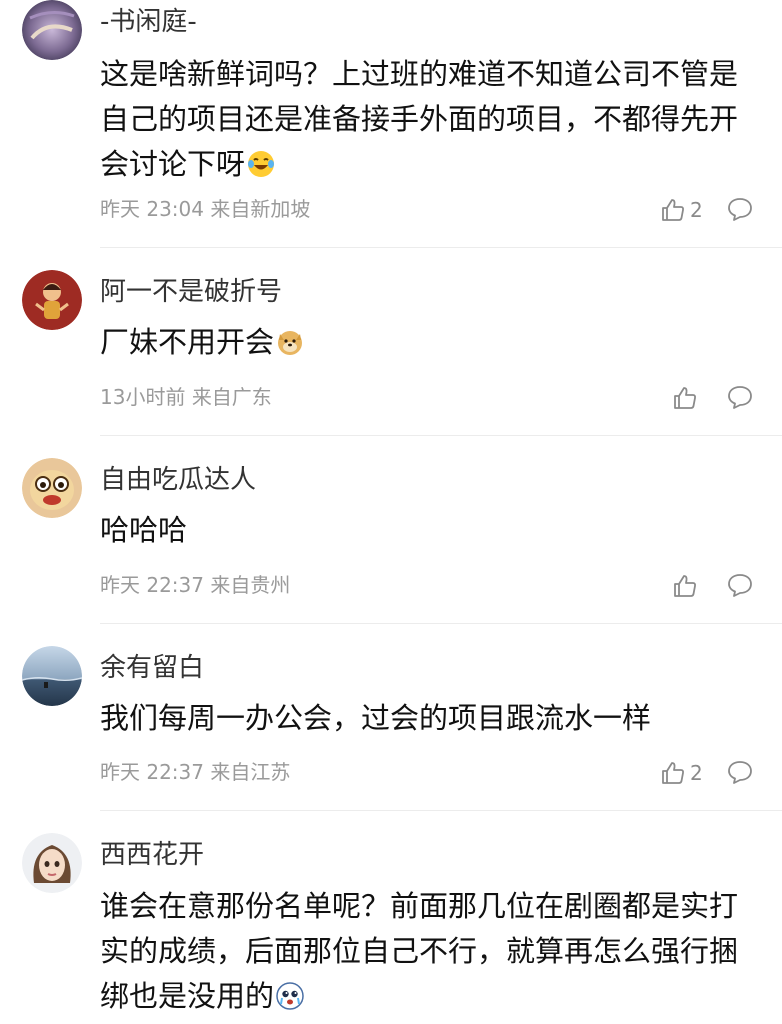 Image resolution: width=782 pixels, height=1024 pixels. What do you see at coordinates (250, 772) in the screenshot?
I see `comment-location: 来自江苏` at bounding box center [250, 772].